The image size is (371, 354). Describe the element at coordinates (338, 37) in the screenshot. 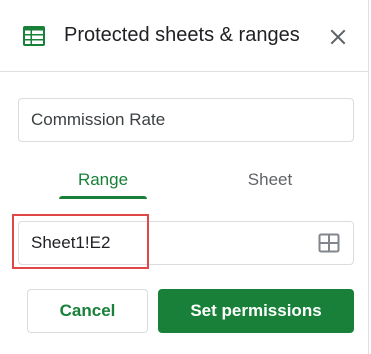

I see `close-icon` at that location.